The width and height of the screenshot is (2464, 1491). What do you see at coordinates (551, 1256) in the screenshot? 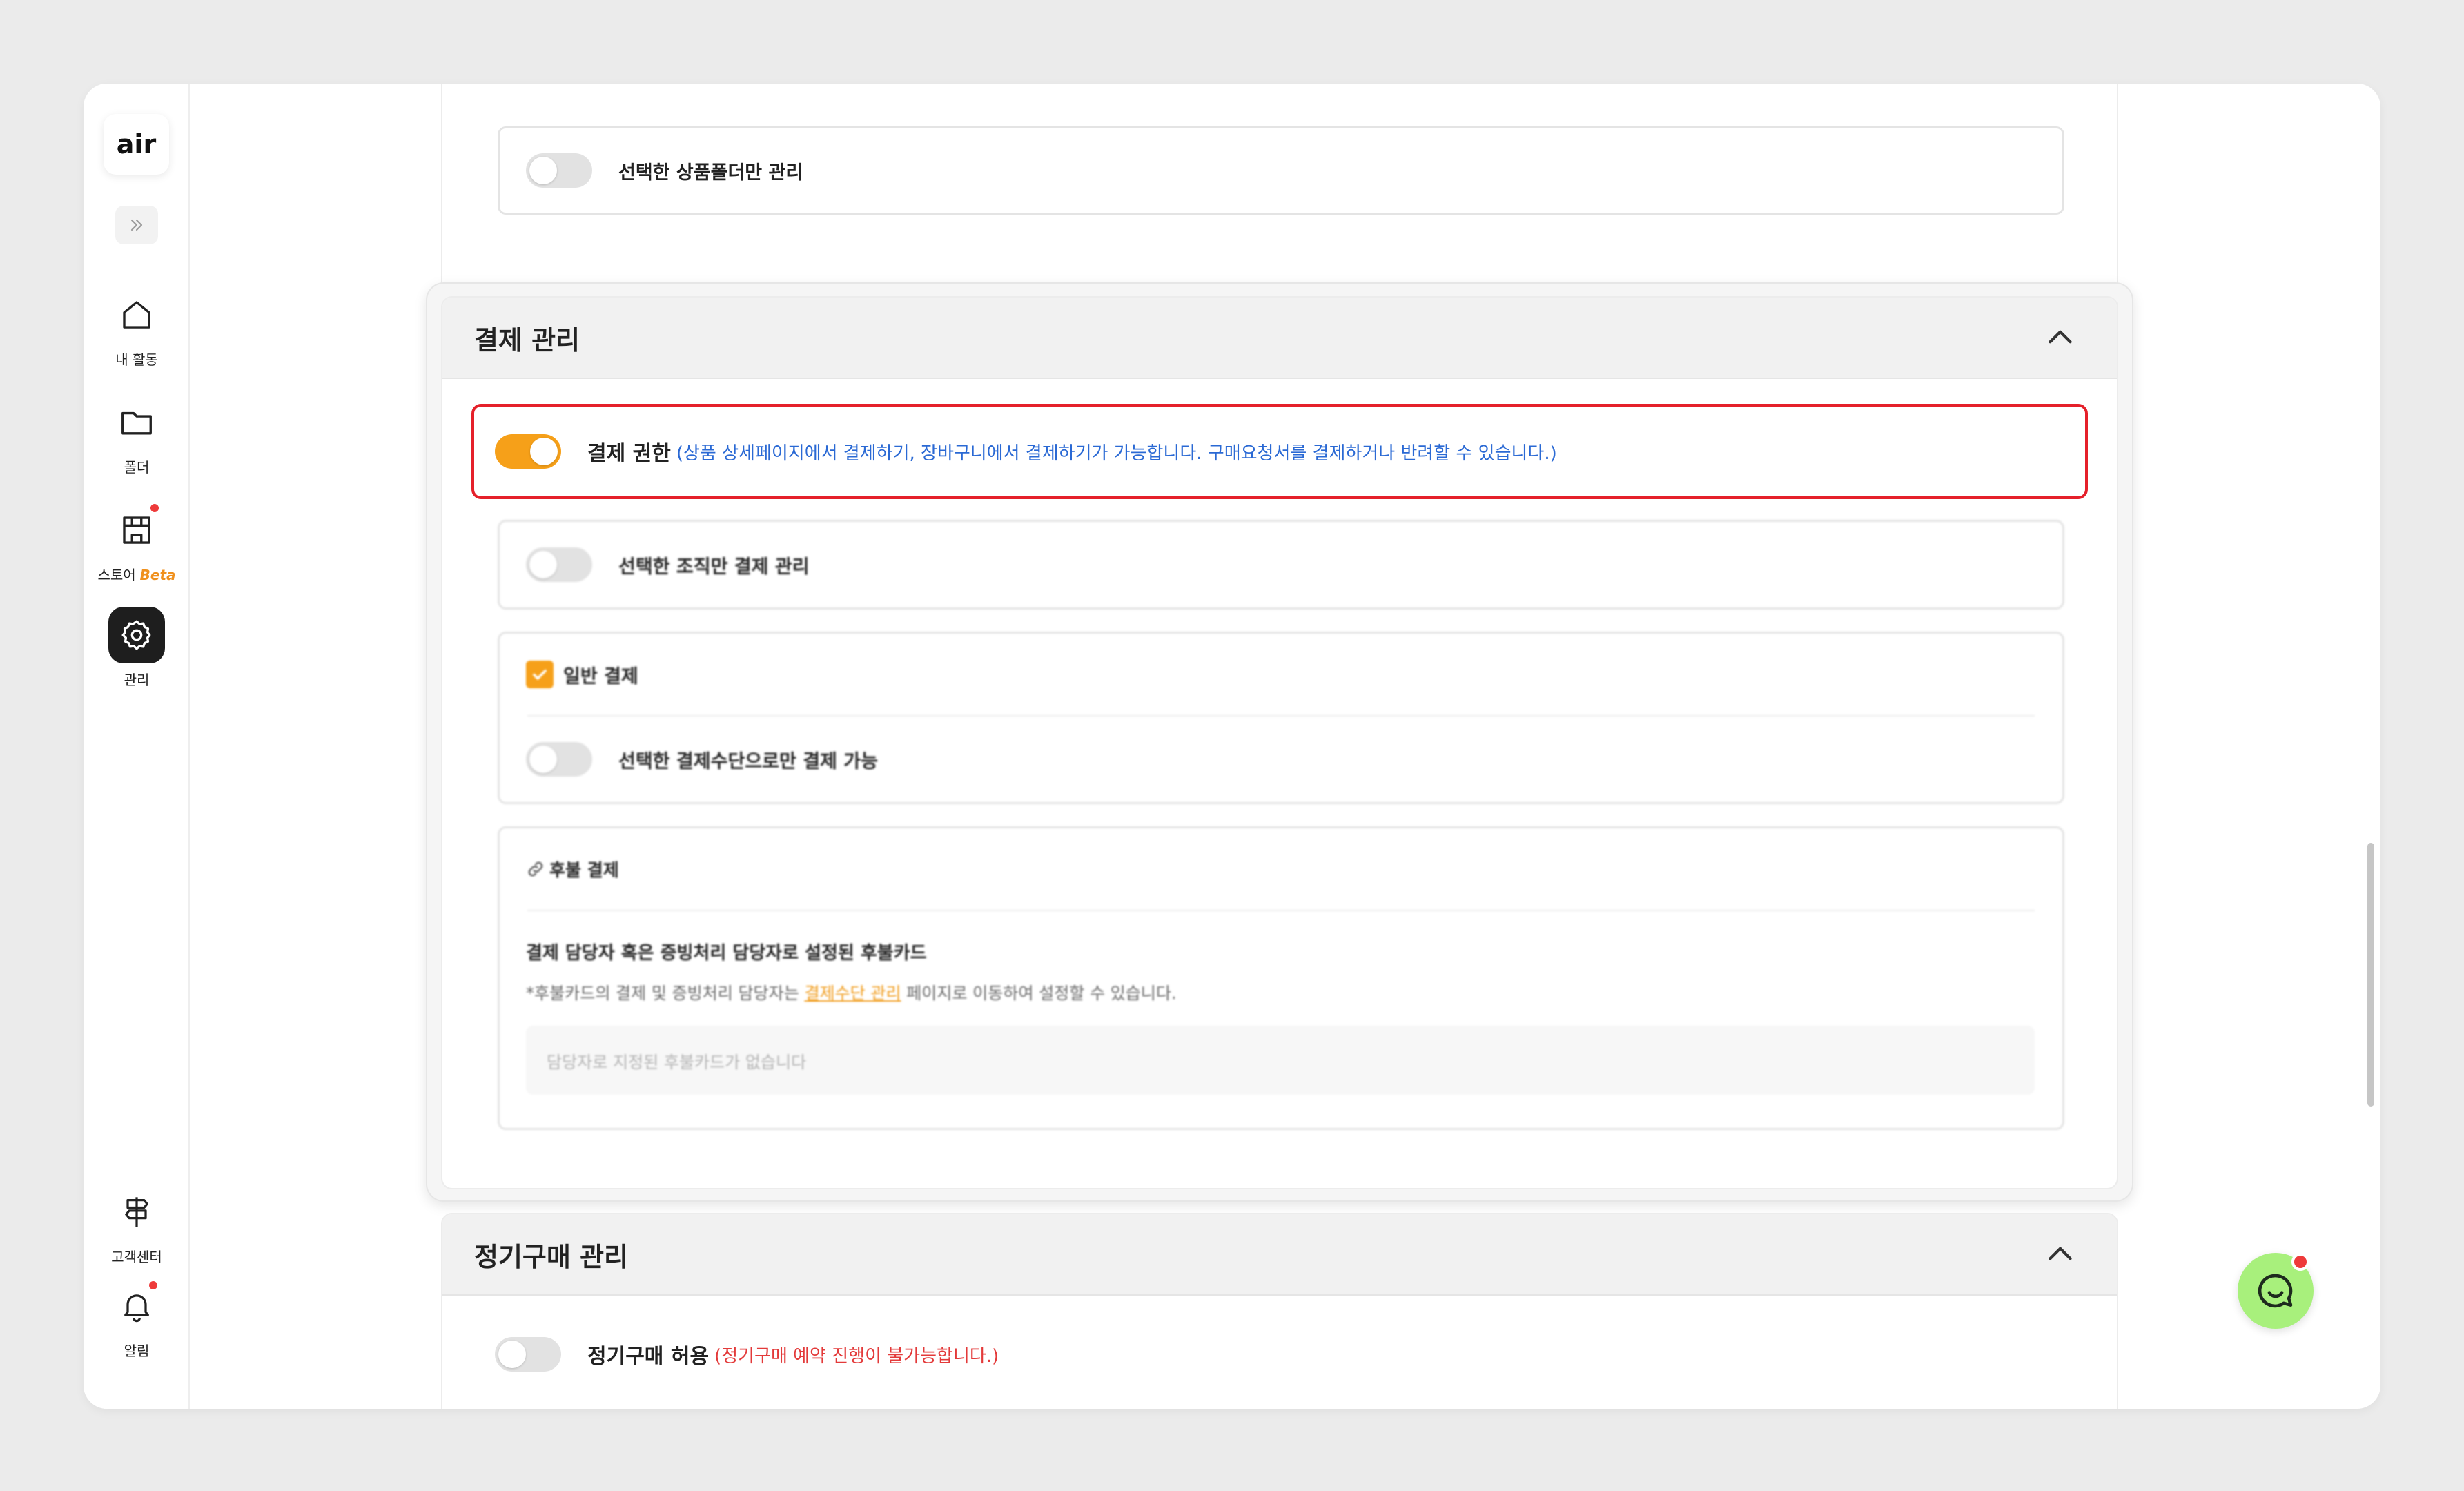
I see `section-title: 정기구매 관리` at bounding box center [551, 1256].